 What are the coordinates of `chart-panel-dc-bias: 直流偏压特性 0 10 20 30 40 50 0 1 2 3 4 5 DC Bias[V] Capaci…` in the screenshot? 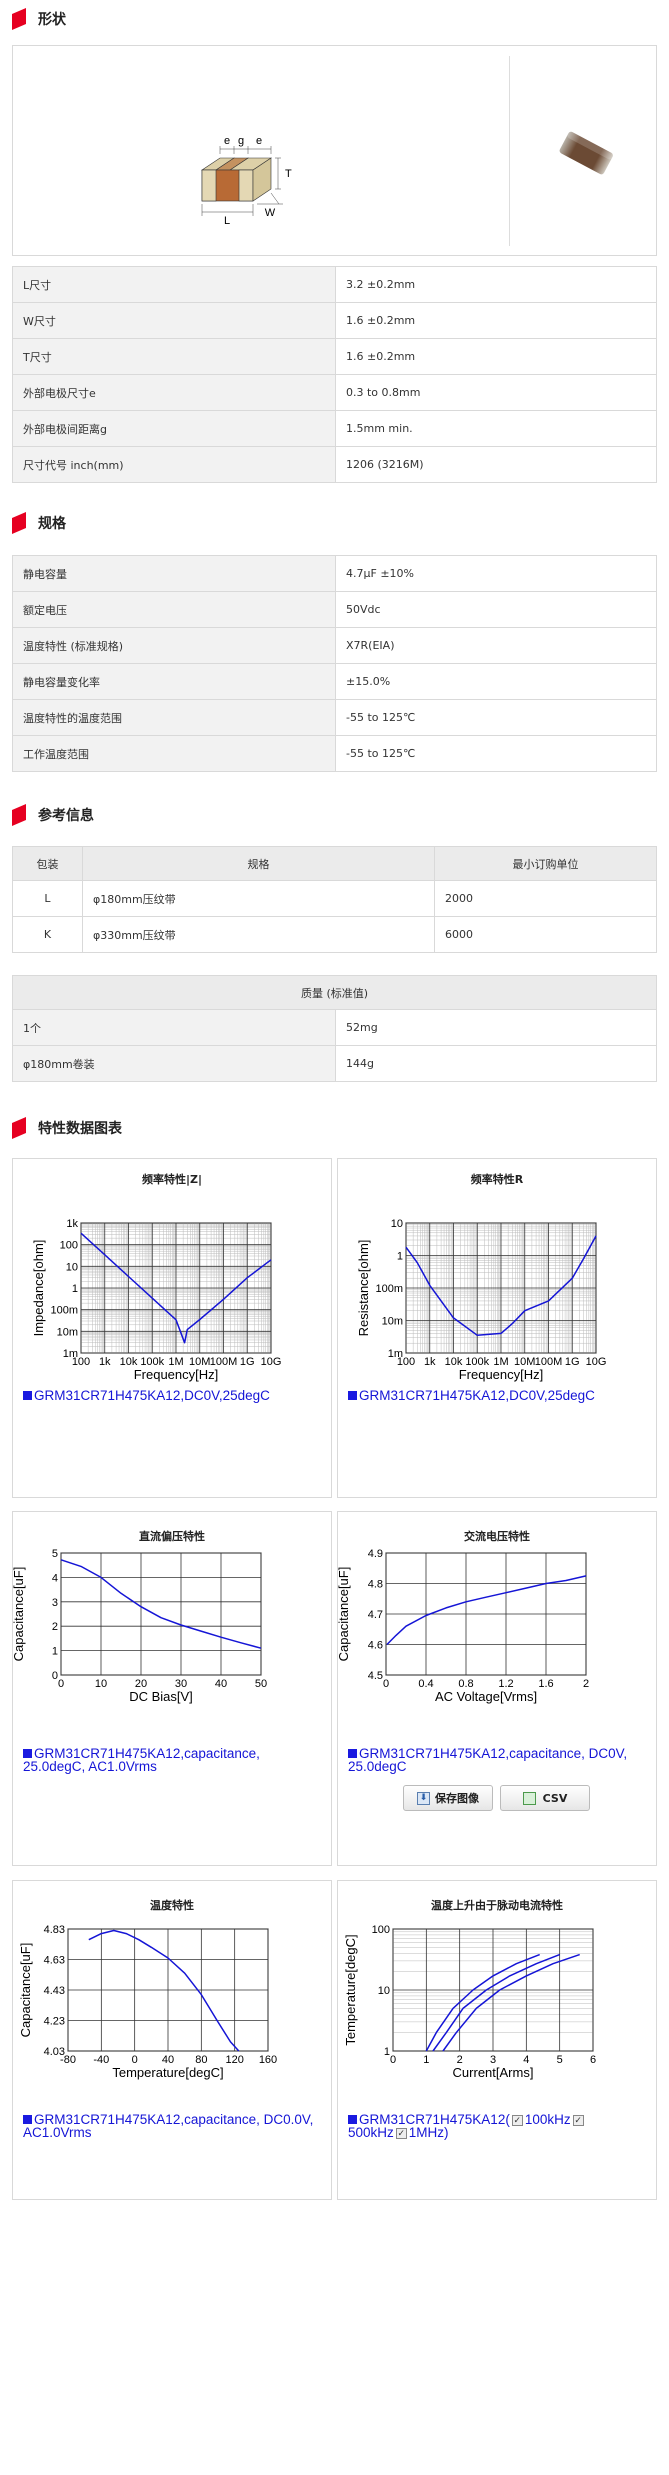 It's located at (172, 1688).